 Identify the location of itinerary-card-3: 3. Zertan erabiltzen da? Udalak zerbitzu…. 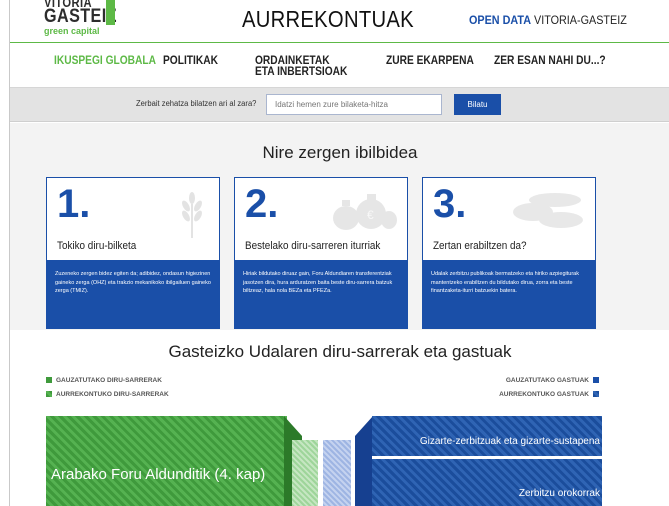
(509, 253).